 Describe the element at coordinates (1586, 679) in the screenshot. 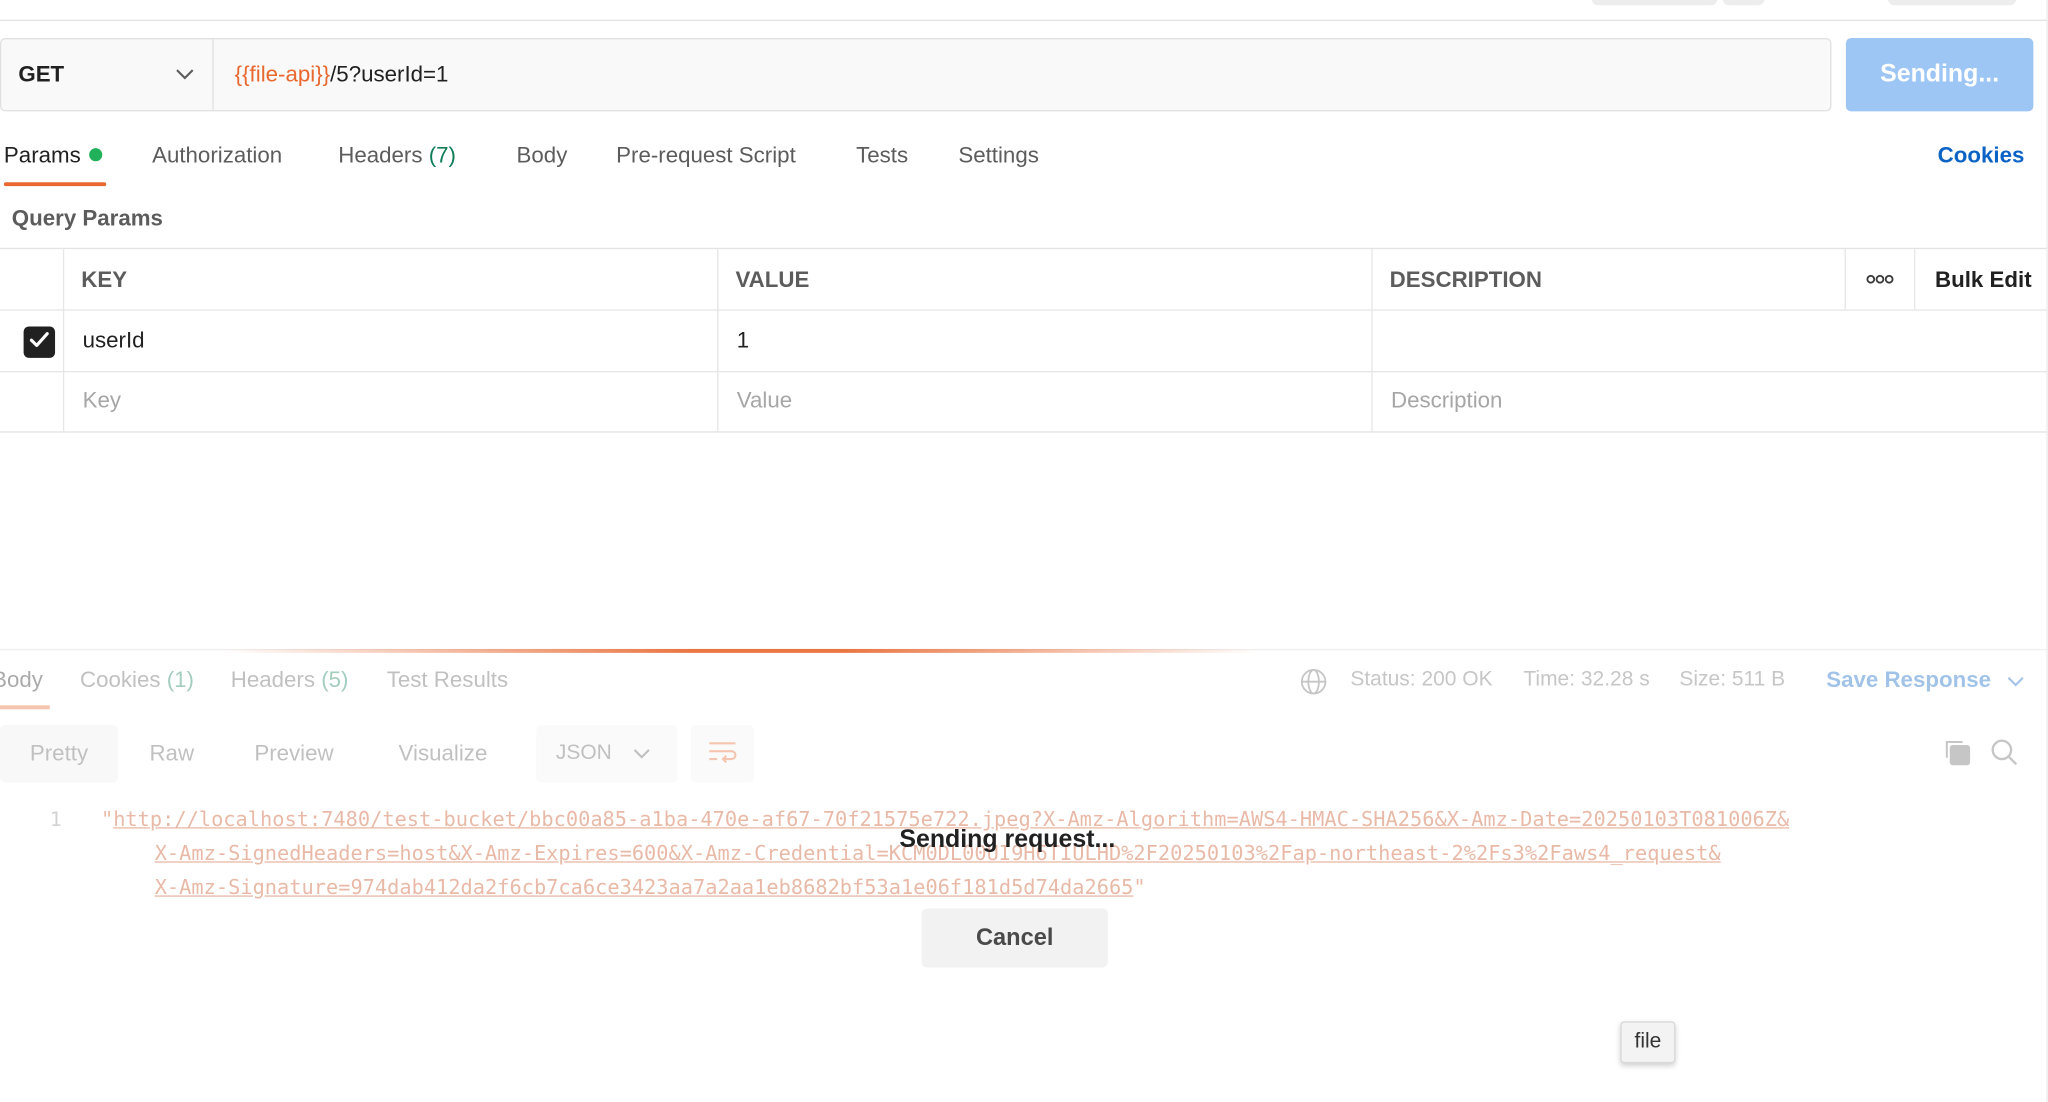

I see `response-time: Time: 32.28 s` at that location.